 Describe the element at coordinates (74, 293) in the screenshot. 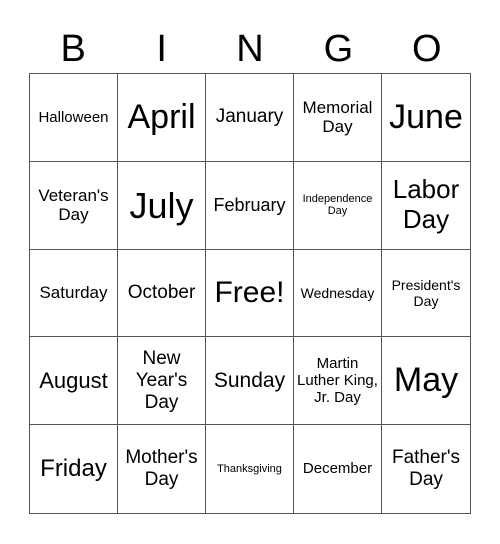

I see `bingo-cell: Saturday` at that location.